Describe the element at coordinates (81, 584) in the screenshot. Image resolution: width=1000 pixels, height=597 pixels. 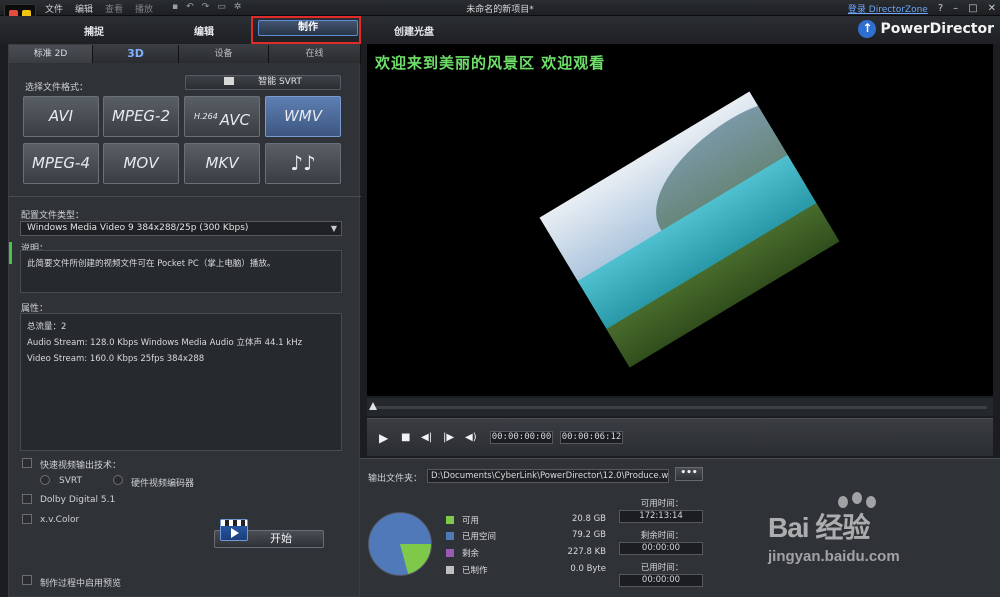
I see `preview-during-label: 制作过程中启用预览` at that location.